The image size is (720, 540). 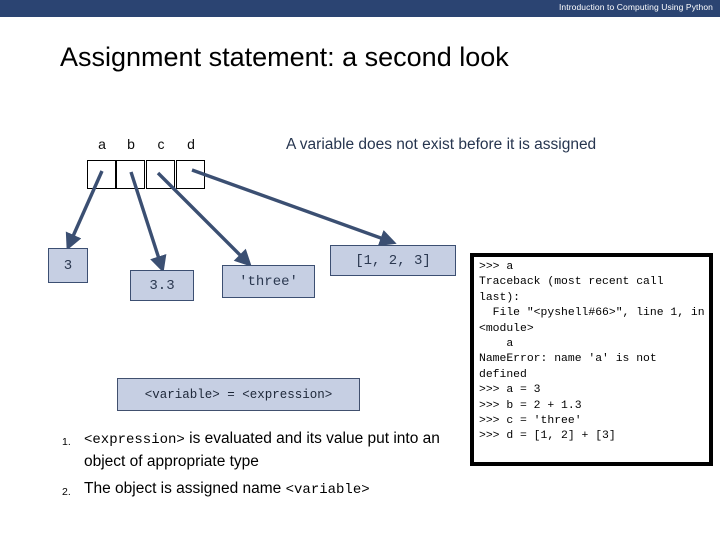 What do you see at coordinates (284, 57) in the screenshot?
I see `page-title: Assignment statement: a second look` at bounding box center [284, 57].